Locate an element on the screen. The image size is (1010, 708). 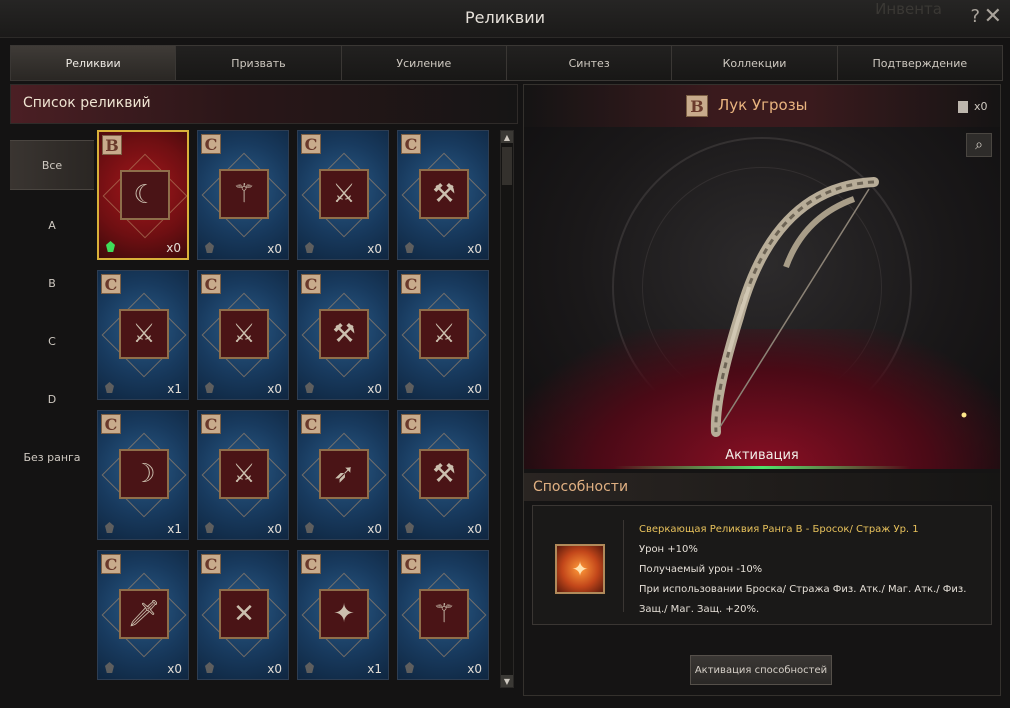
activate-abilities-button: Активация способностей is located at coordinates (761, 670).